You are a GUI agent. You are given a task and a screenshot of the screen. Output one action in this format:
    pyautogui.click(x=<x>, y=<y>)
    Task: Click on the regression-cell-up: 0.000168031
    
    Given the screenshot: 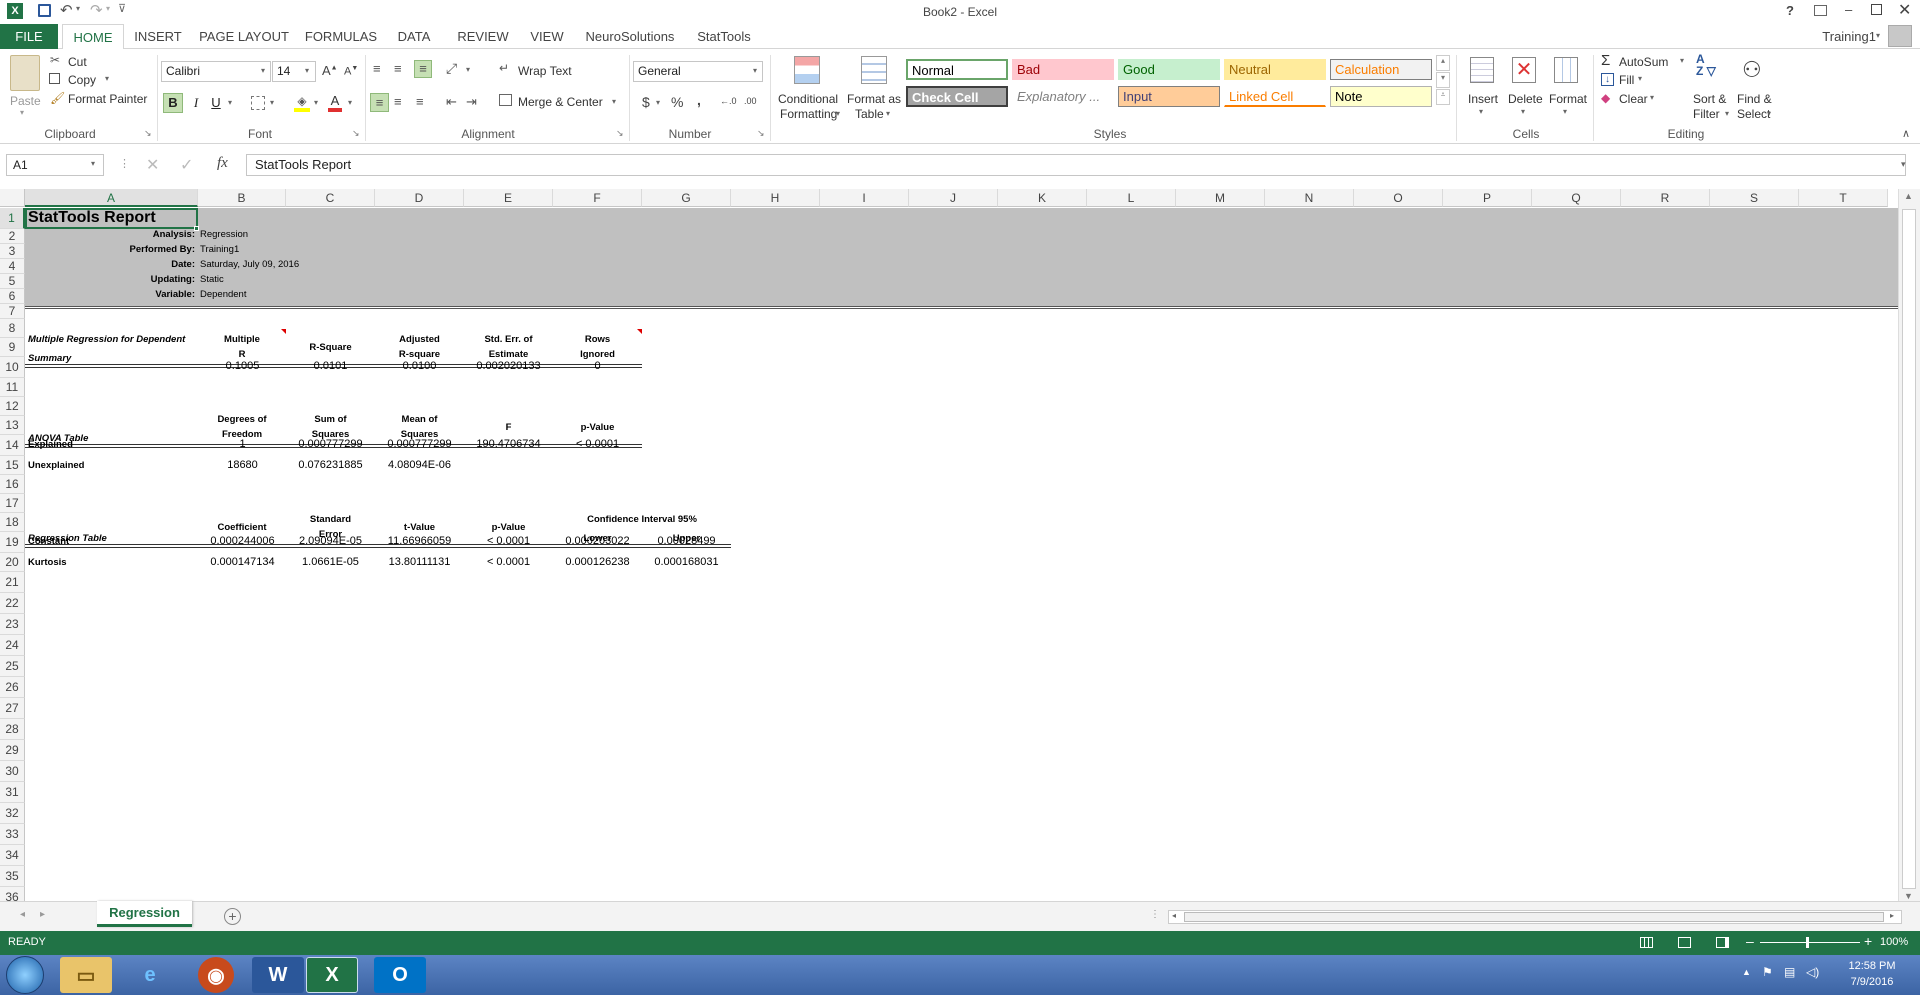 What is the action you would take?
    pyautogui.click(x=686, y=562)
    